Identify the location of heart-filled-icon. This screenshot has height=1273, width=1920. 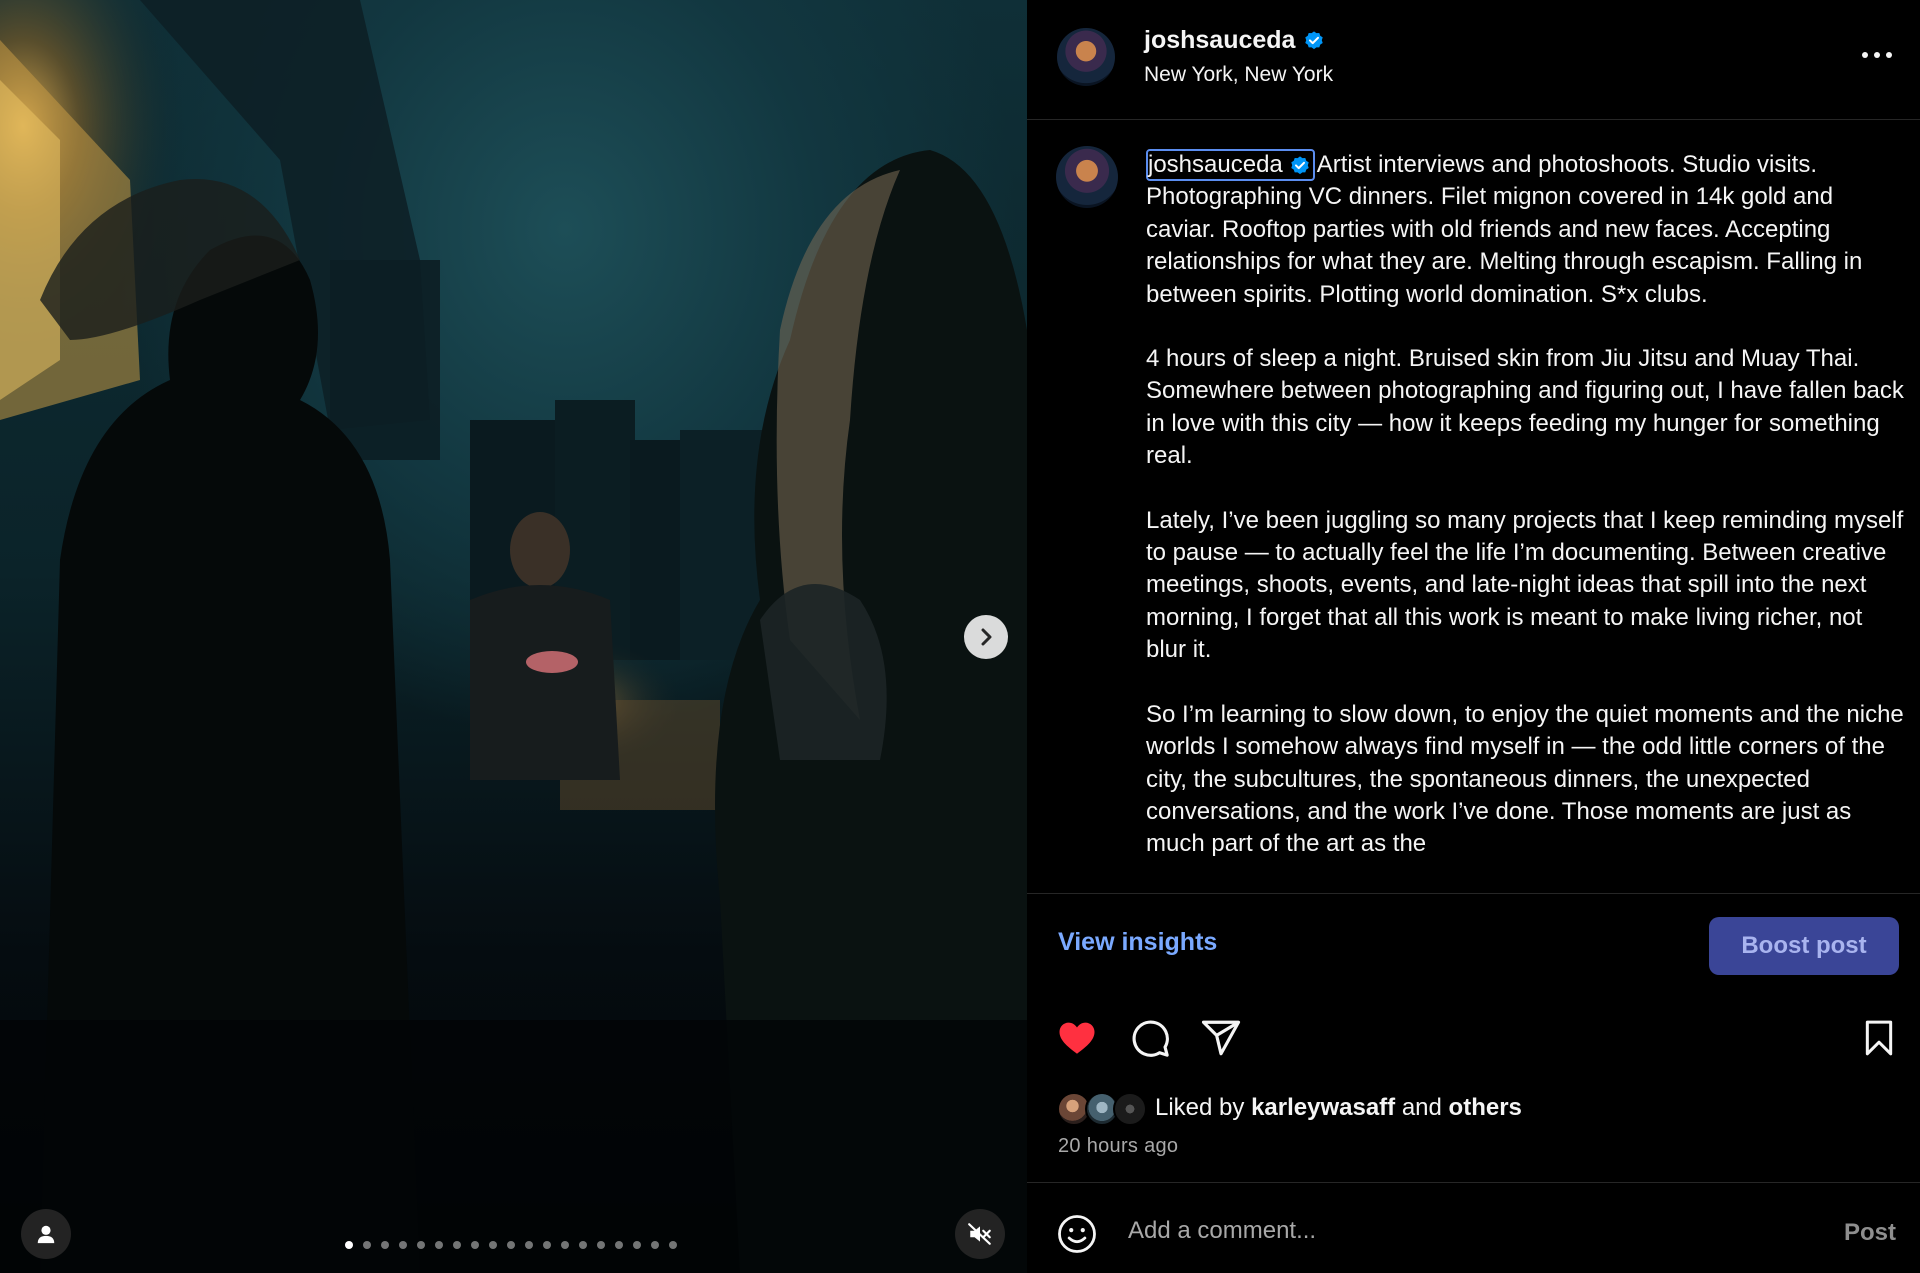
(1077, 1038).